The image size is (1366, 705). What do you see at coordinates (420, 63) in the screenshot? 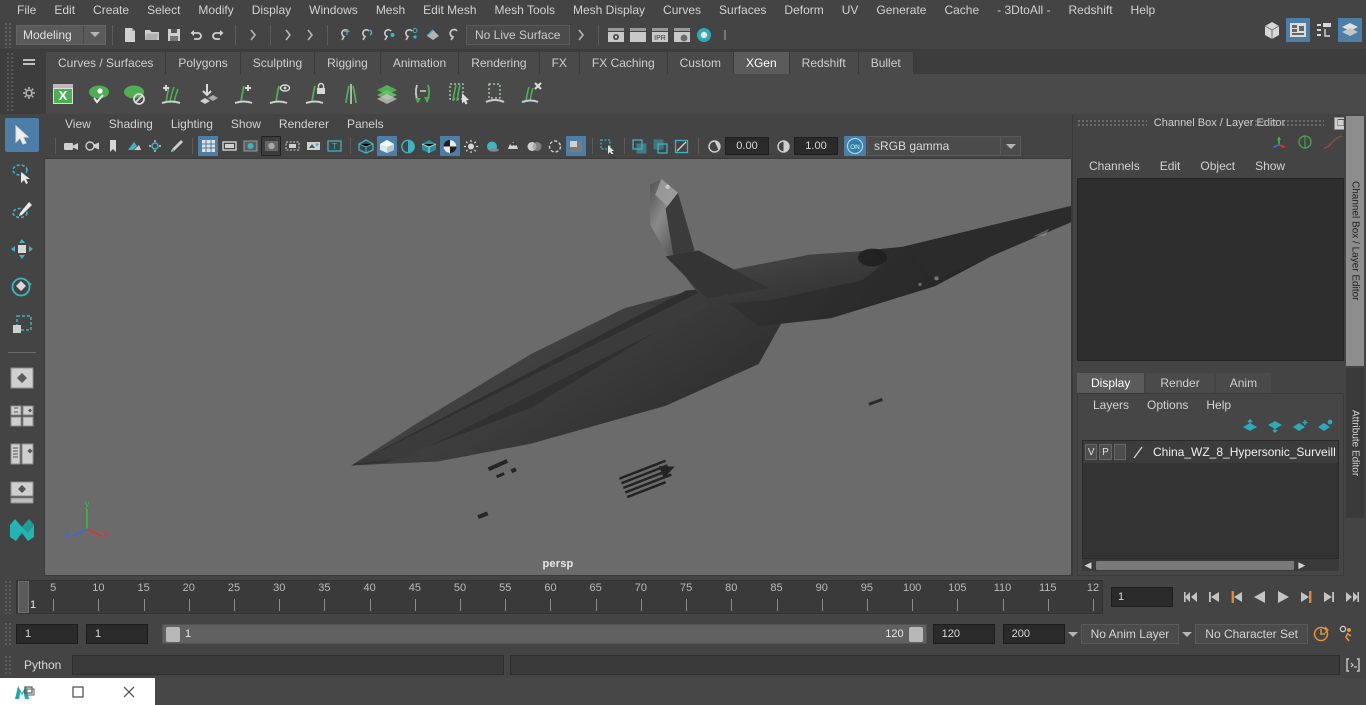
I see `shelf-tab-animation: Animation` at bounding box center [420, 63].